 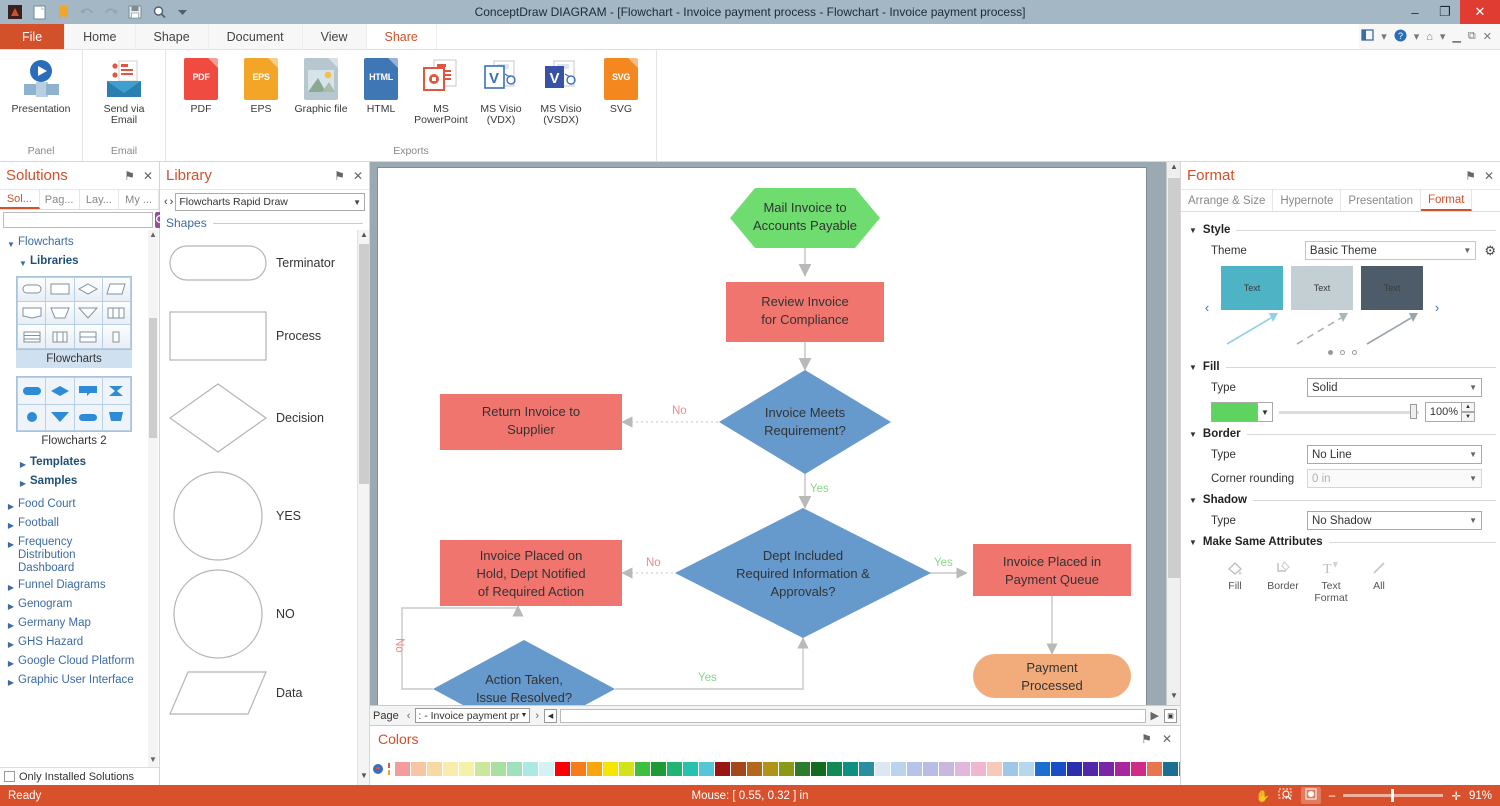 What do you see at coordinates (39, 12) in the screenshot?
I see `new-document-icon` at bounding box center [39, 12].